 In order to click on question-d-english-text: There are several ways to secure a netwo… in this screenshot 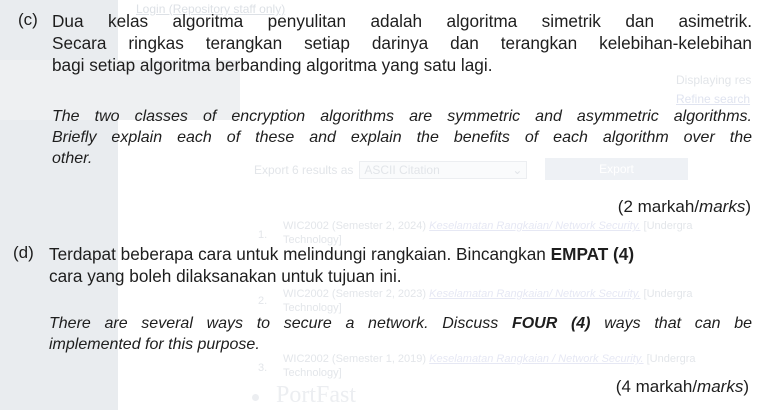, I will do `click(280, 323)`.